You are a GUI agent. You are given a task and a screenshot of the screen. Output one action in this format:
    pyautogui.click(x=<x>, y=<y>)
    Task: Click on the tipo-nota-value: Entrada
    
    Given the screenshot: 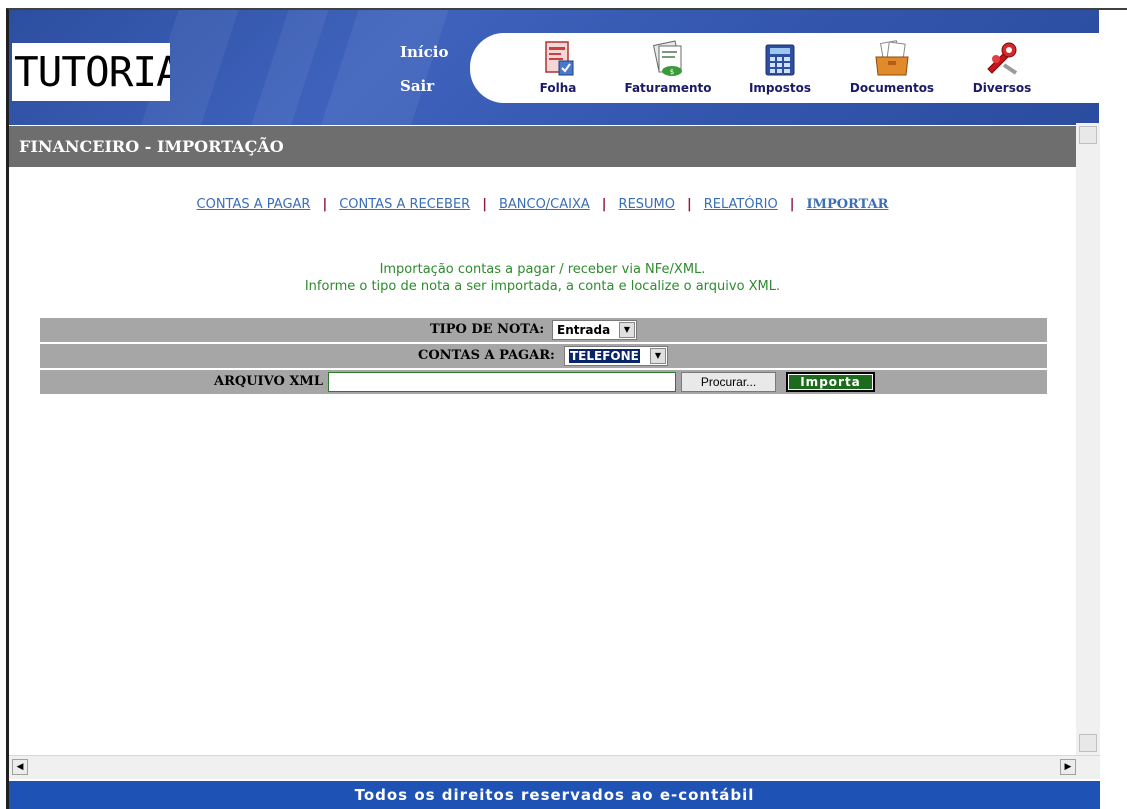 What is the action you would take?
    pyautogui.click(x=584, y=330)
    